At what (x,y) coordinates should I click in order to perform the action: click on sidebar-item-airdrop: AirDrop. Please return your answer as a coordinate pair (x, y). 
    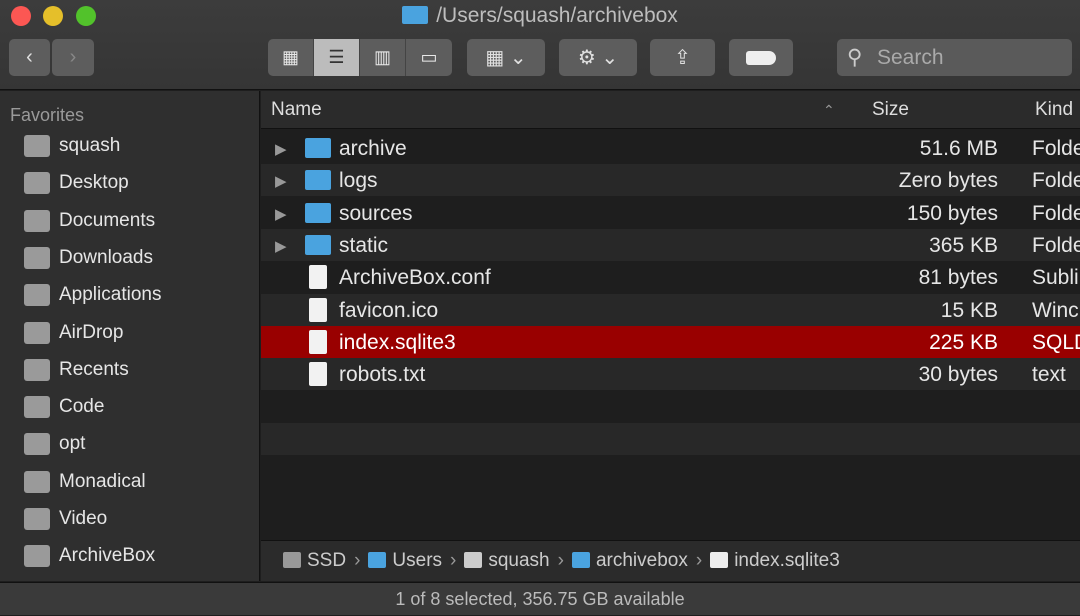
    Looking at the image, I should click on (73, 333).